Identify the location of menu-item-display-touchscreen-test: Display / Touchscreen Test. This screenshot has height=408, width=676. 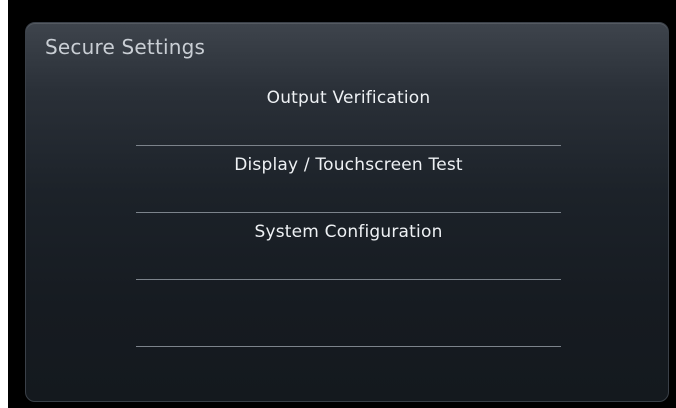
(348, 179).